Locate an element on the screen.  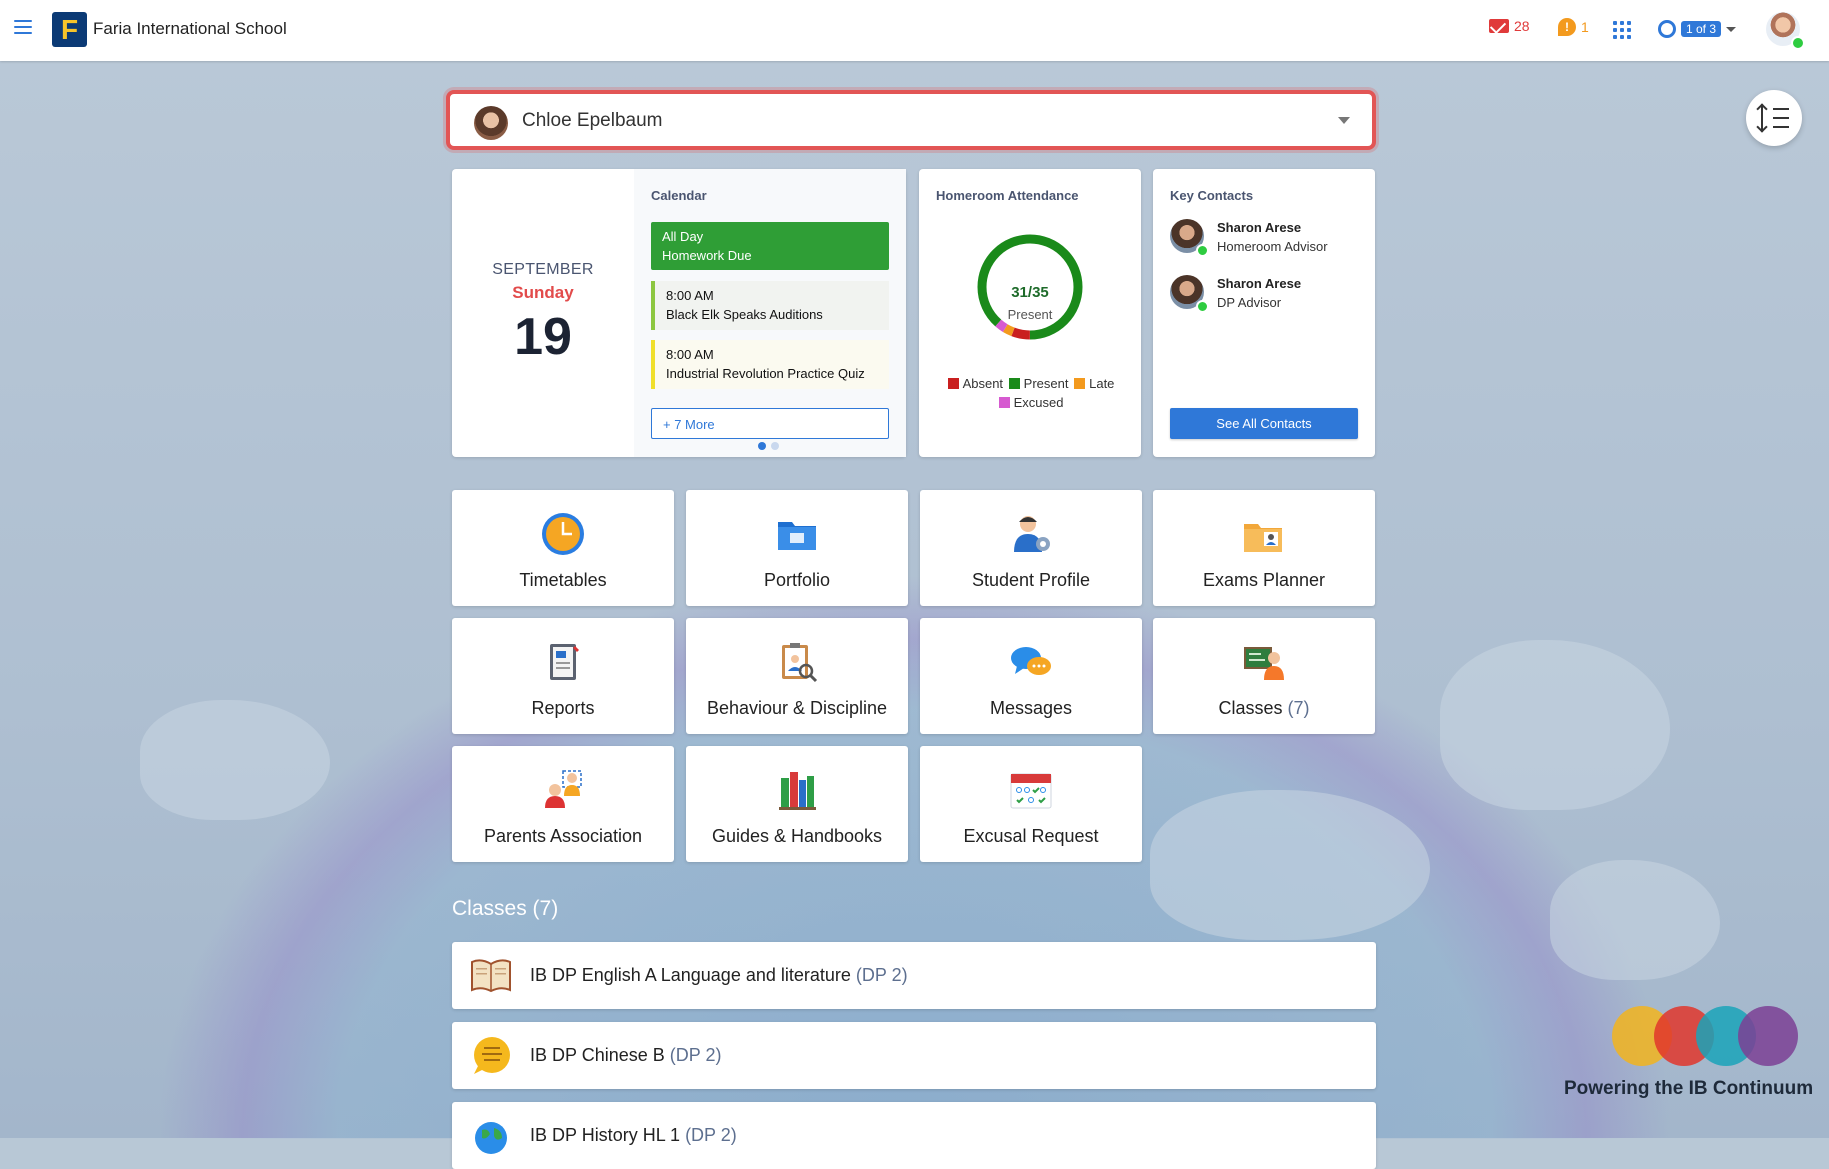
class-row: IB DP History HL 1 (DP 2) is located at coordinates (914, 1135).